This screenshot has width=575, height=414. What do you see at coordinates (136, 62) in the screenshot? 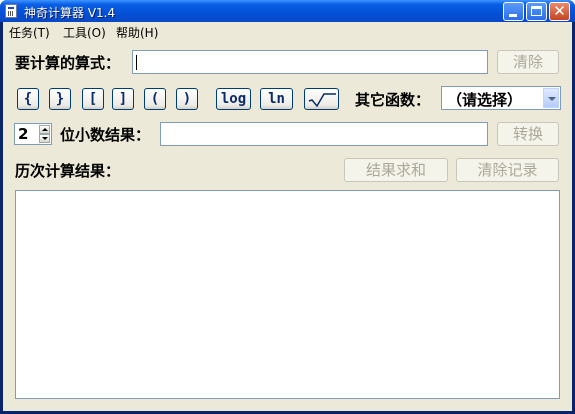
I see `text-caret` at bounding box center [136, 62].